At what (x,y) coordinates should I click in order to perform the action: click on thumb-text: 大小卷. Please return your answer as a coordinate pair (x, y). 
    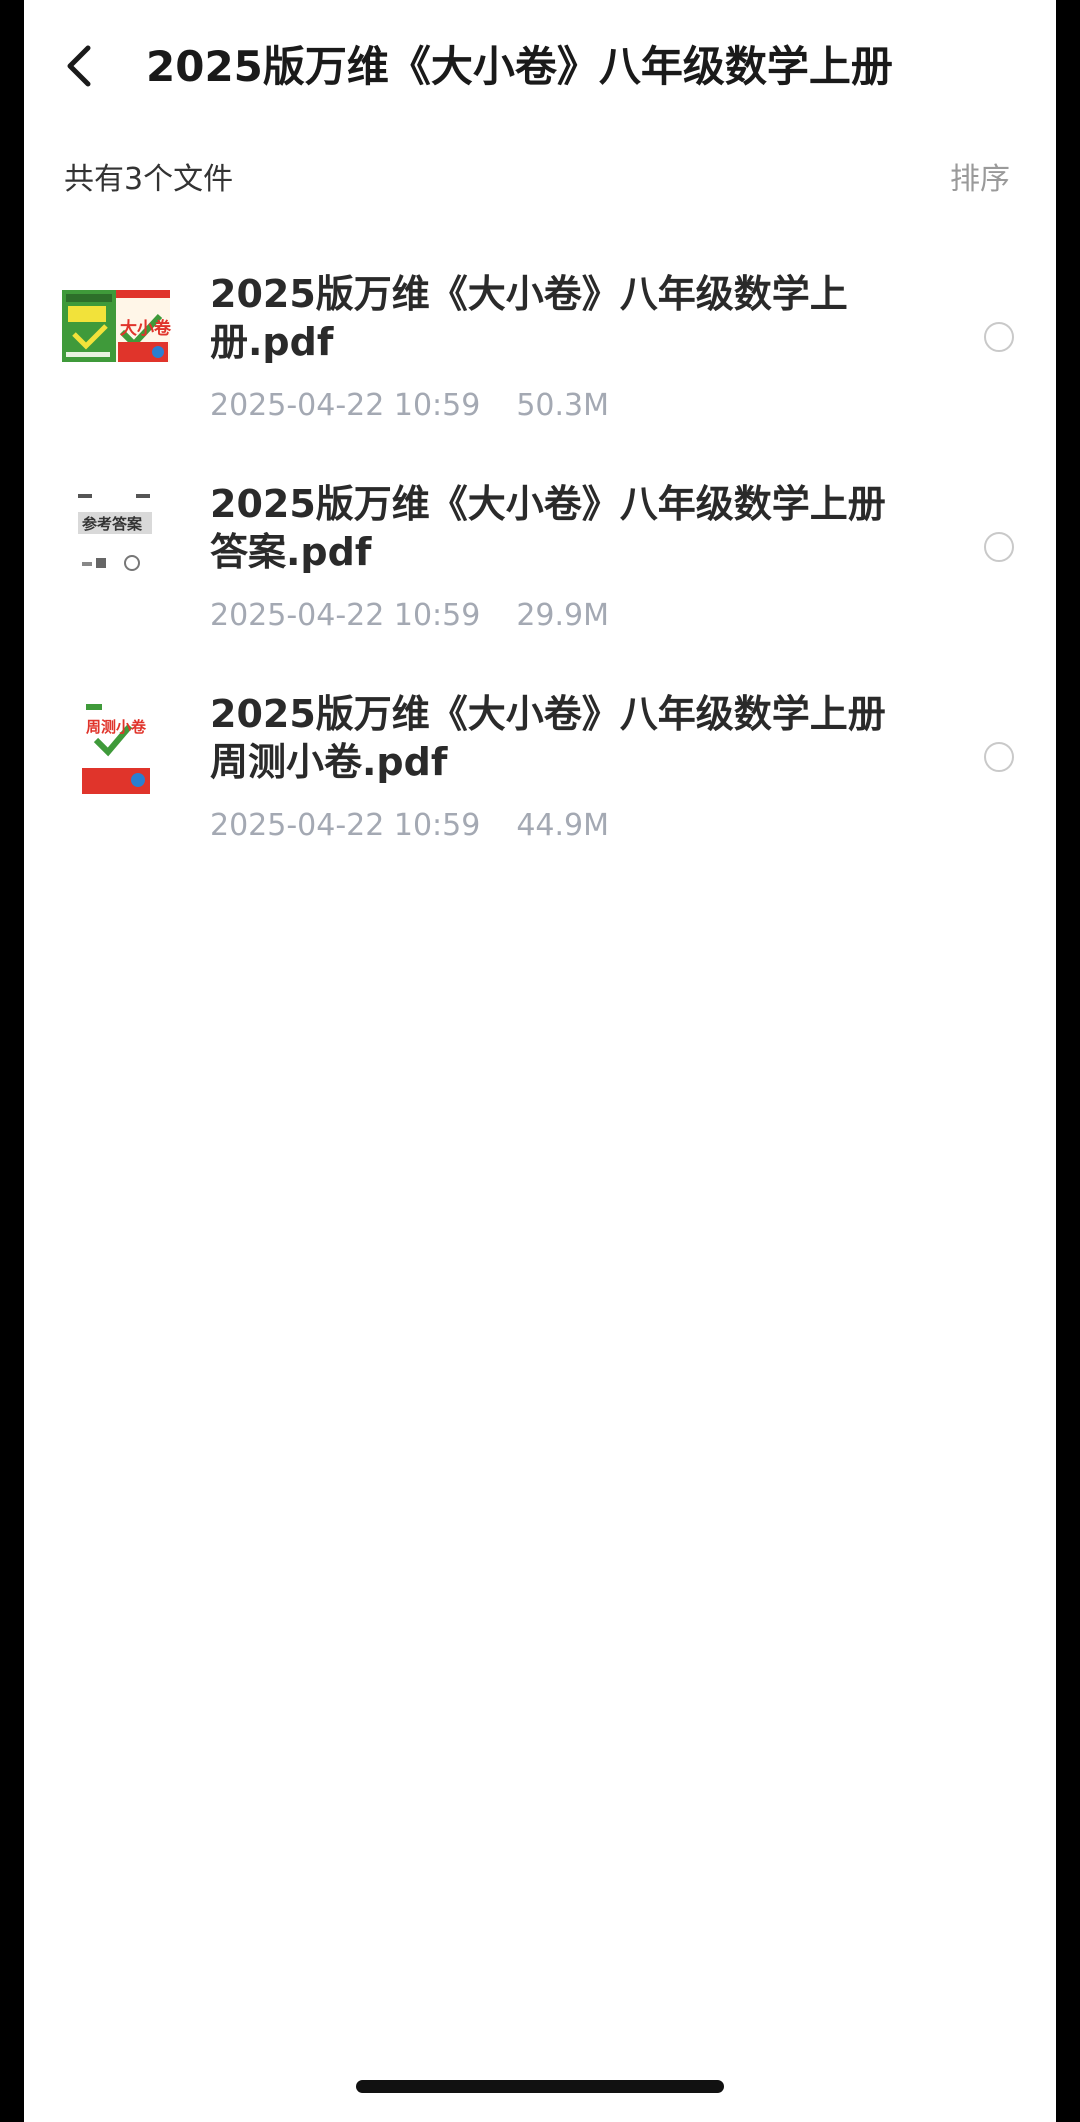
    Looking at the image, I should click on (145, 329).